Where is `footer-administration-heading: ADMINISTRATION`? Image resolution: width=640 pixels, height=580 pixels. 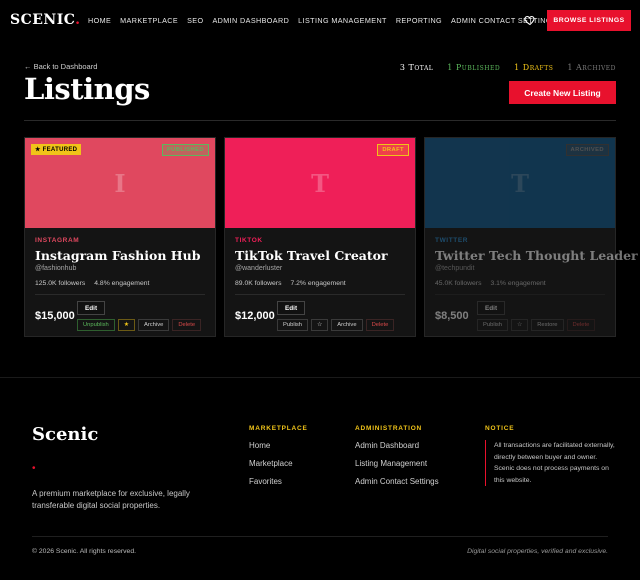 footer-administration-heading: ADMINISTRATION is located at coordinates (389, 428).